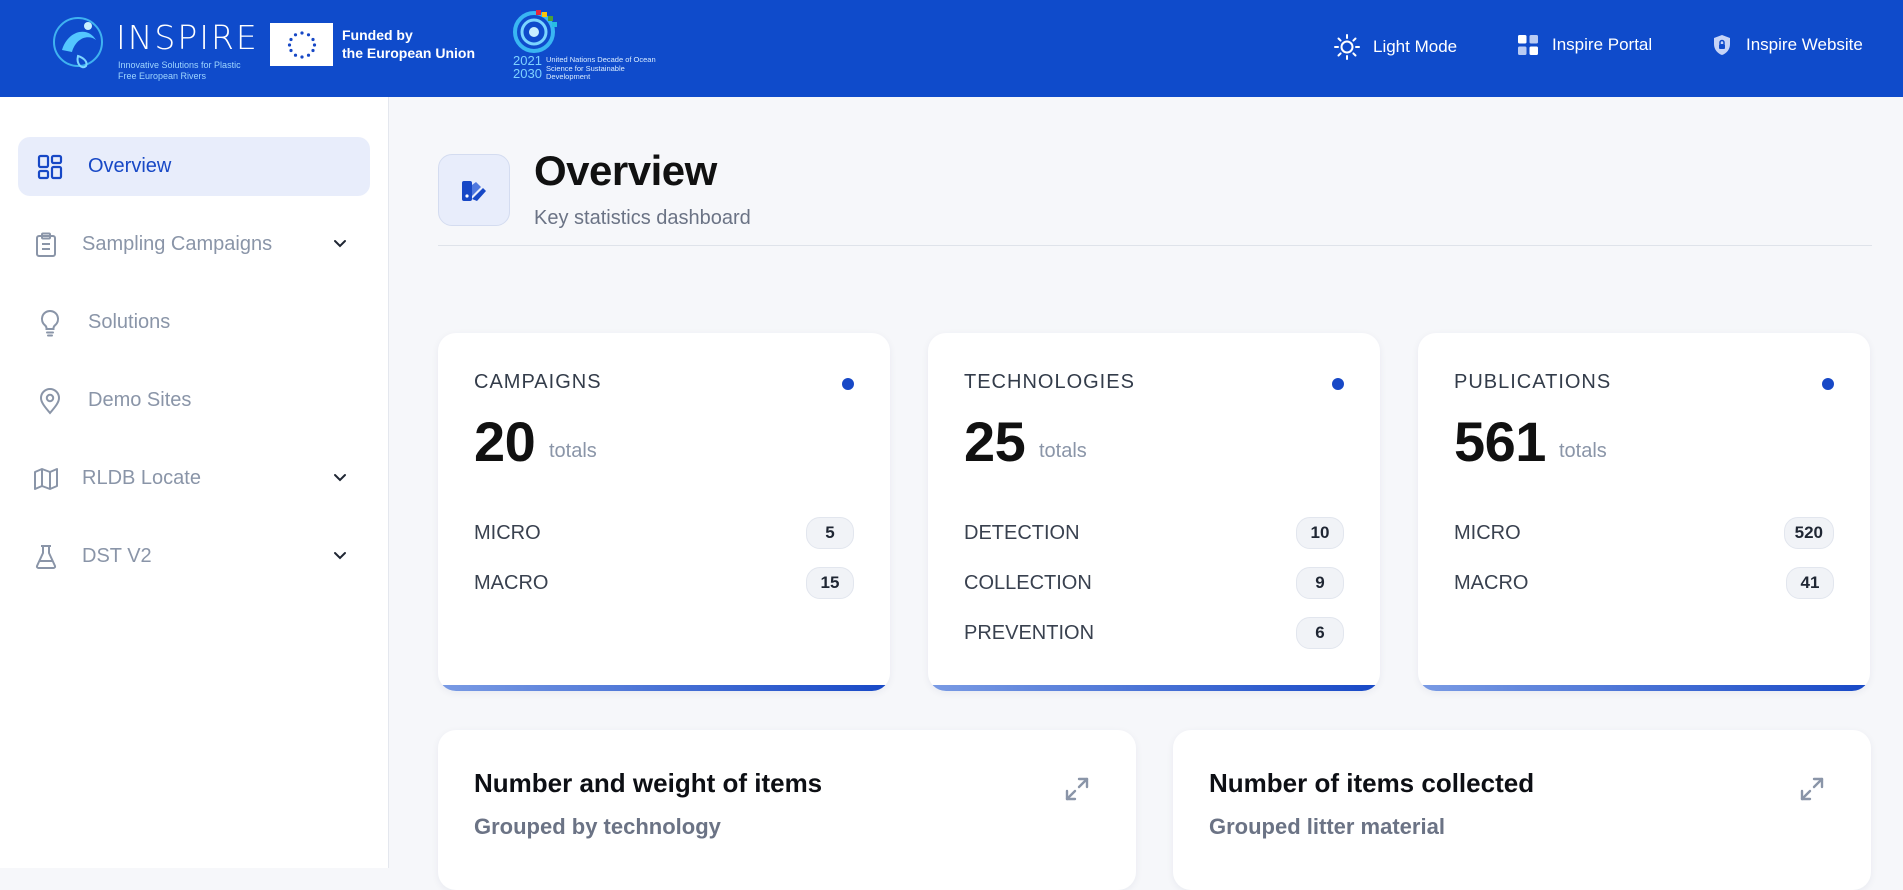 Image resolution: width=1903 pixels, height=890 pixels. Describe the element at coordinates (194, 322) in the screenshot. I see `sidebar-item-solutions: Solutions` at that location.